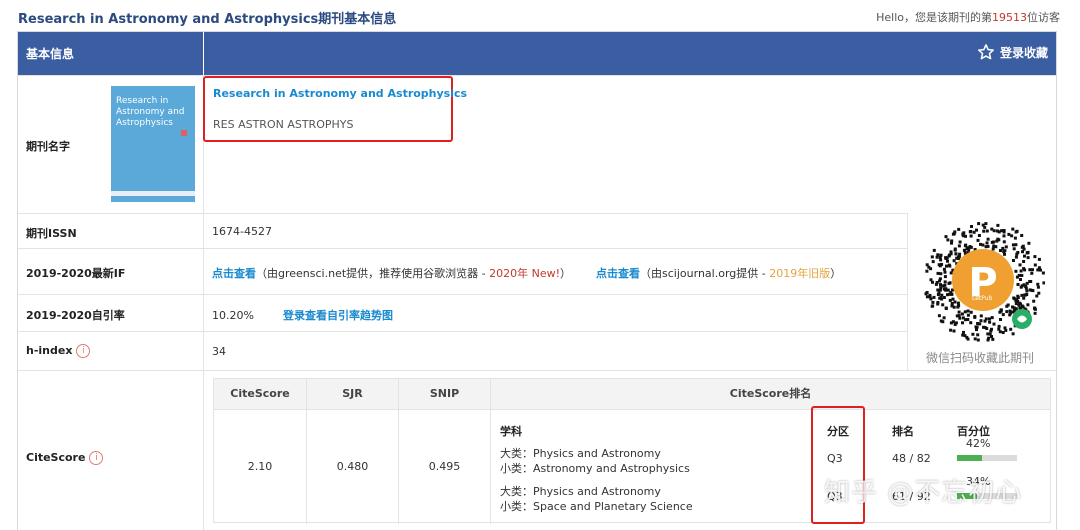  Describe the element at coordinates (580, 491) in the screenshot. I see `subject-major-2: 大类：Physics and Astronomy` at that location.